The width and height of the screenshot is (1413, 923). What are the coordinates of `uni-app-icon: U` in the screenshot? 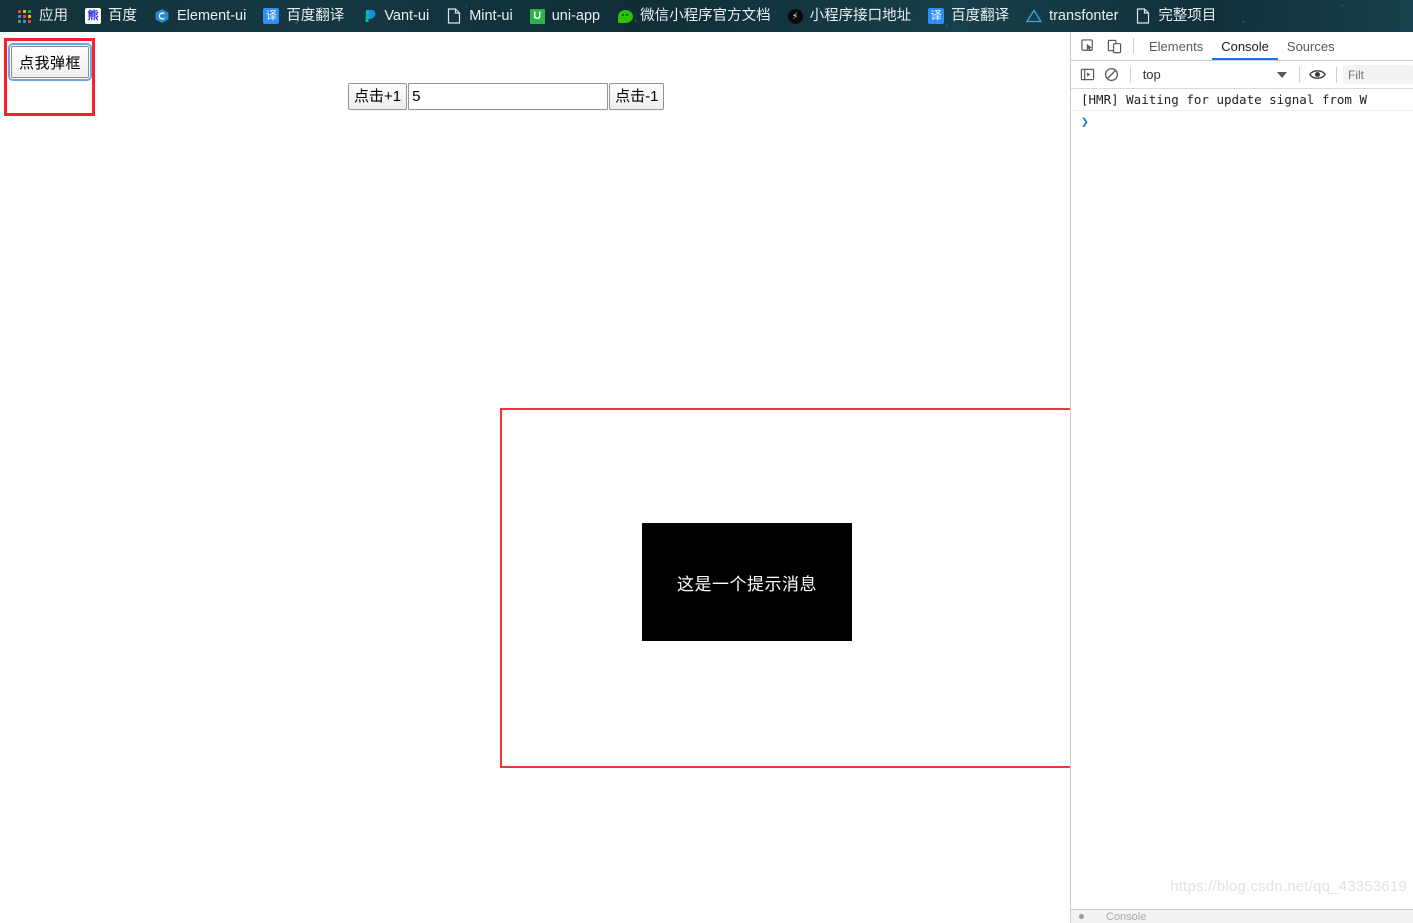 It's located at (537, 16).